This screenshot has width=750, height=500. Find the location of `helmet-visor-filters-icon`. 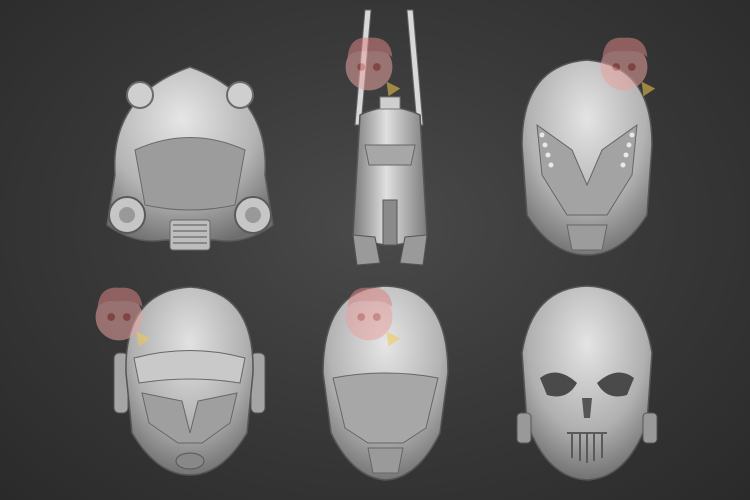

helmet-visor-filters-icon is located at coordinates (190, 158).